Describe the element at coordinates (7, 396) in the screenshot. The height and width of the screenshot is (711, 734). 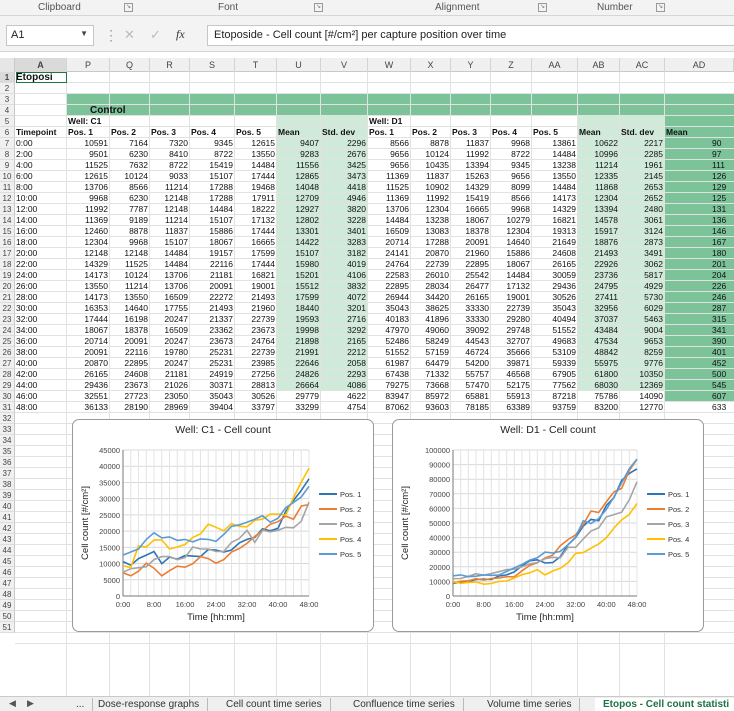
I see `row-header: 30` at that location.